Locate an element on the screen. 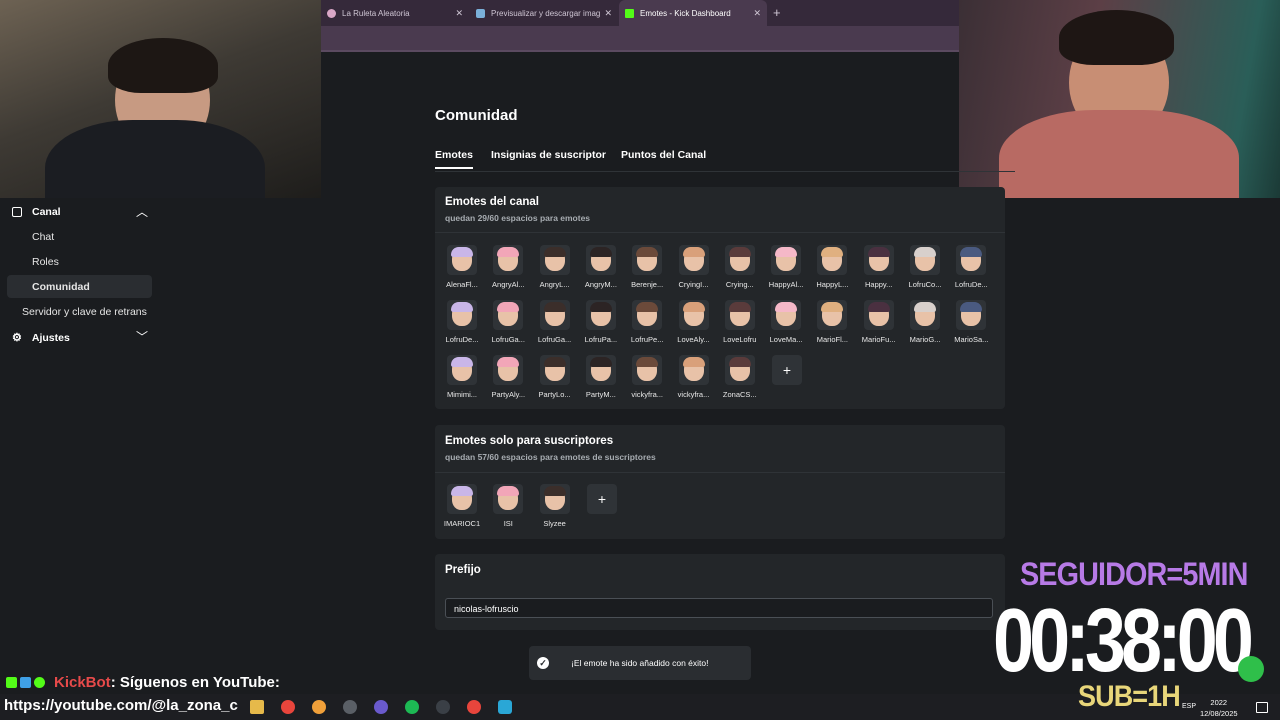 Image resolution: width=1280 pixels, height=720 pixels. emote-item: LoveLofru is located at coordinates (740, 322).